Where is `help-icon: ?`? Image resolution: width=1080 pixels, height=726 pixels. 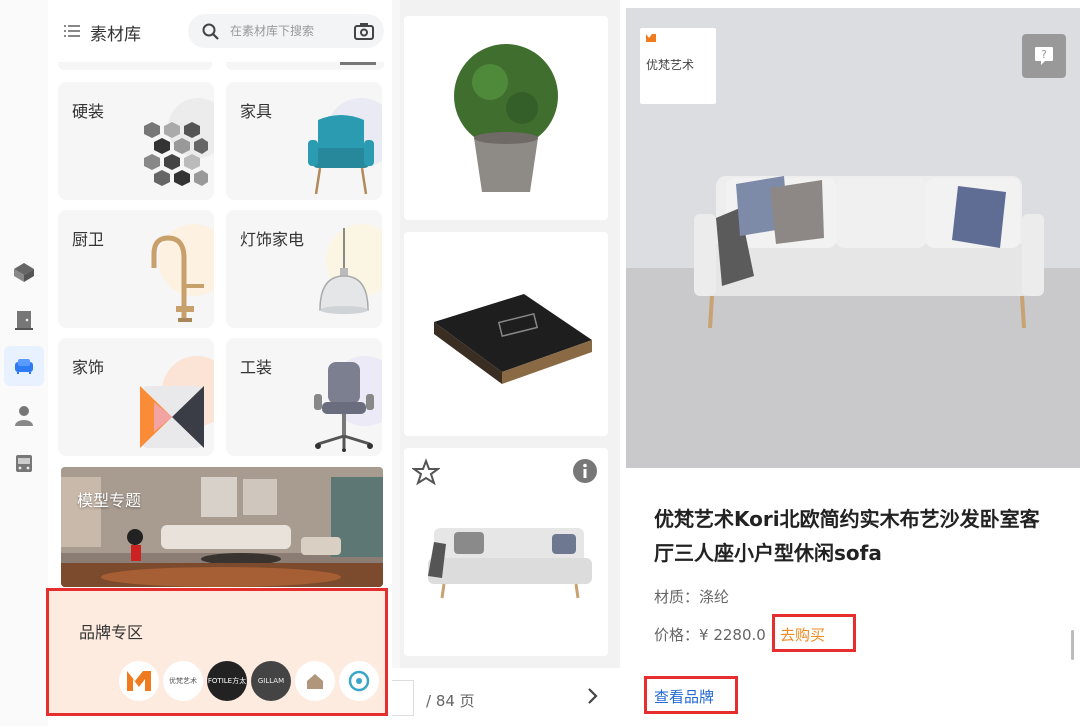 help-icon: ? is located at coordinates (1044, 56).